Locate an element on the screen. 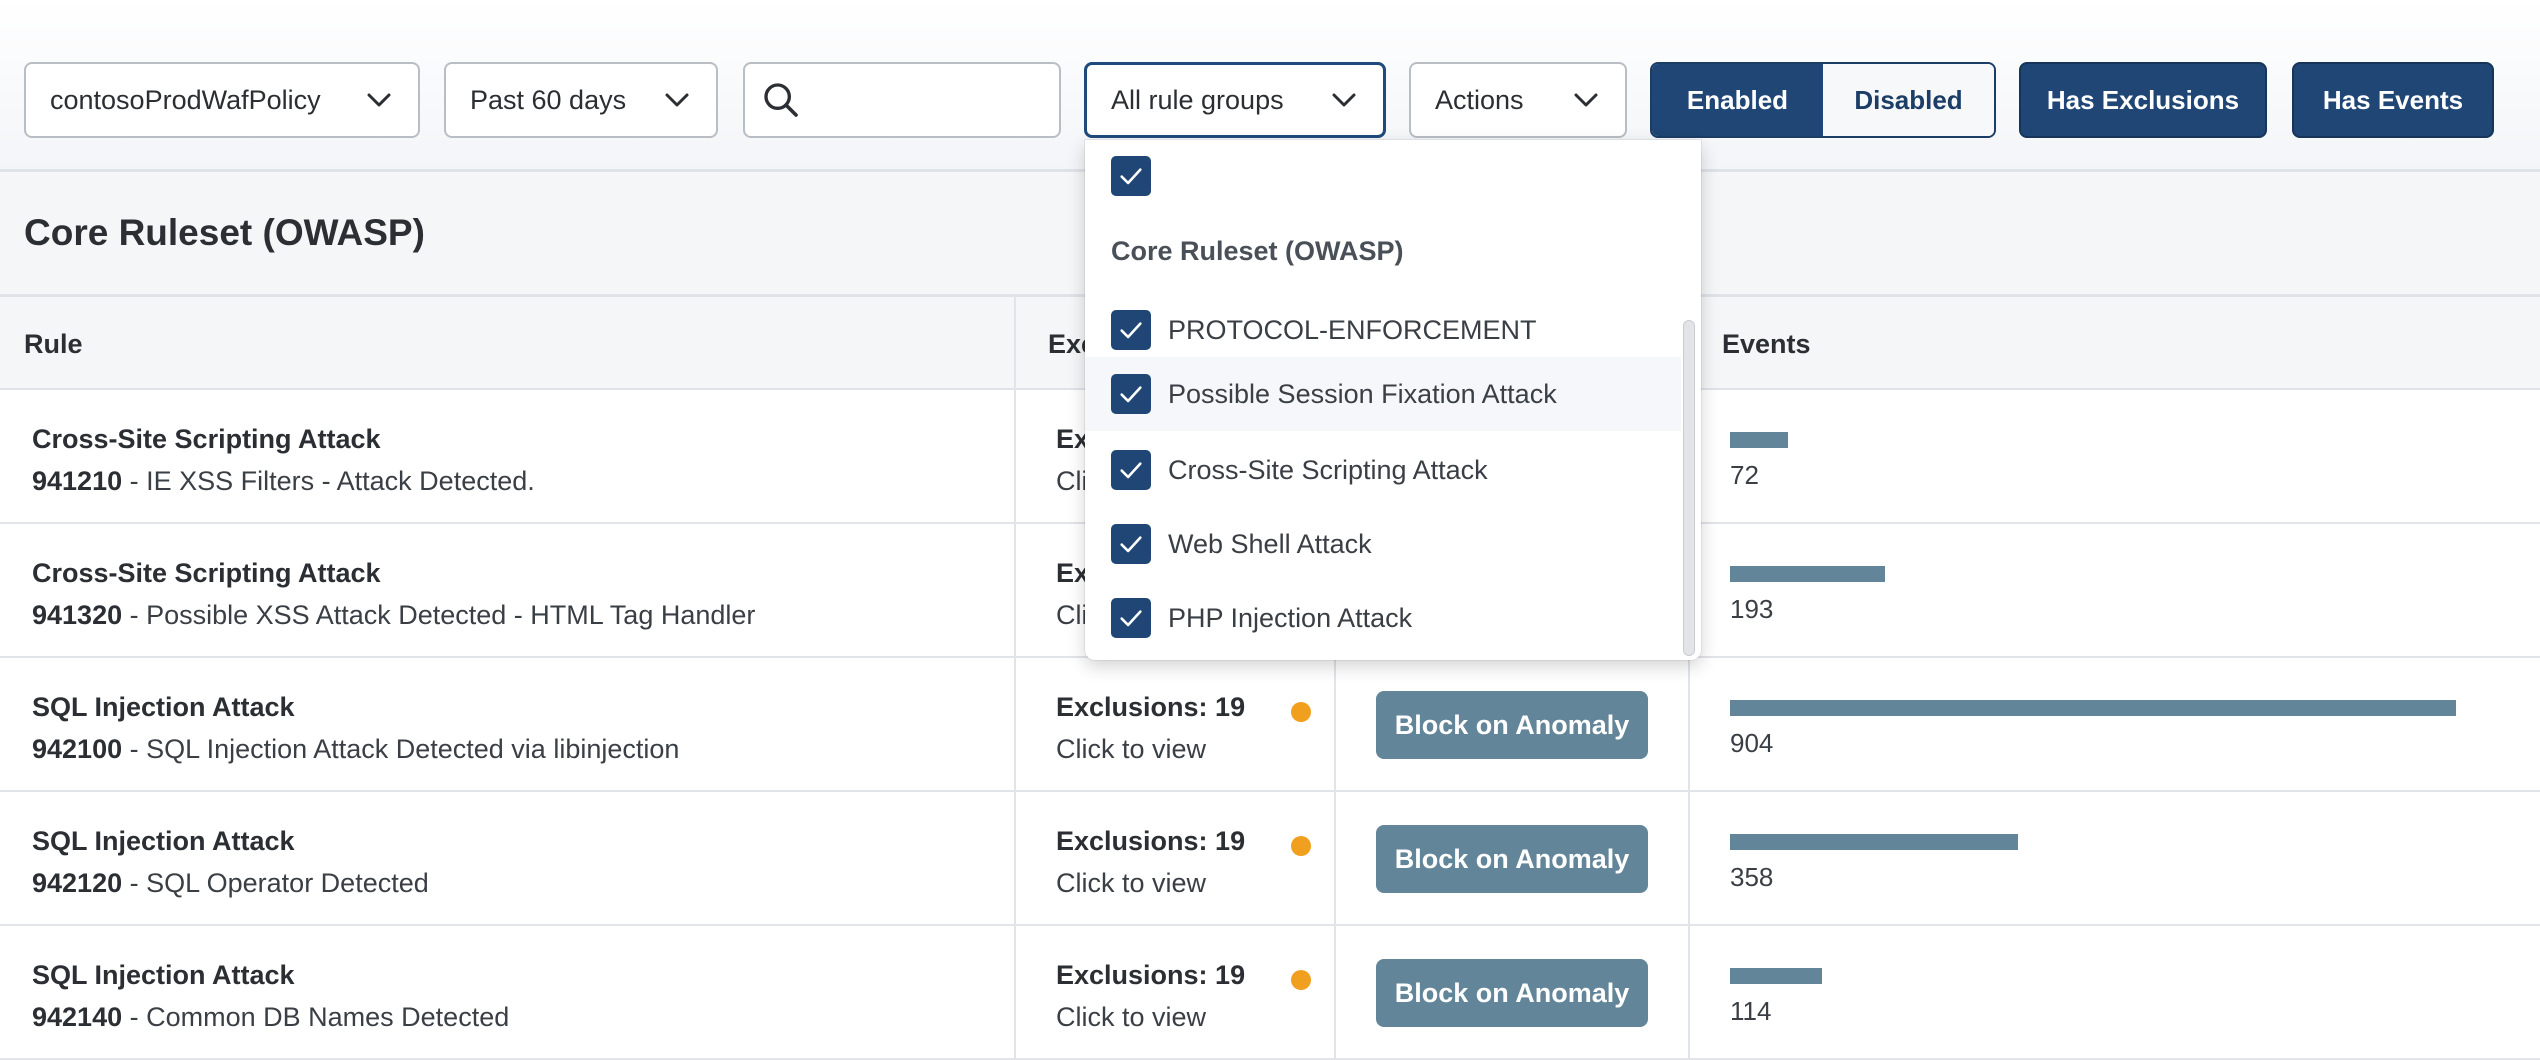  dropdown-option: PROTOCOL-ENFORCEMENT is located at coordinates (1324, 330).